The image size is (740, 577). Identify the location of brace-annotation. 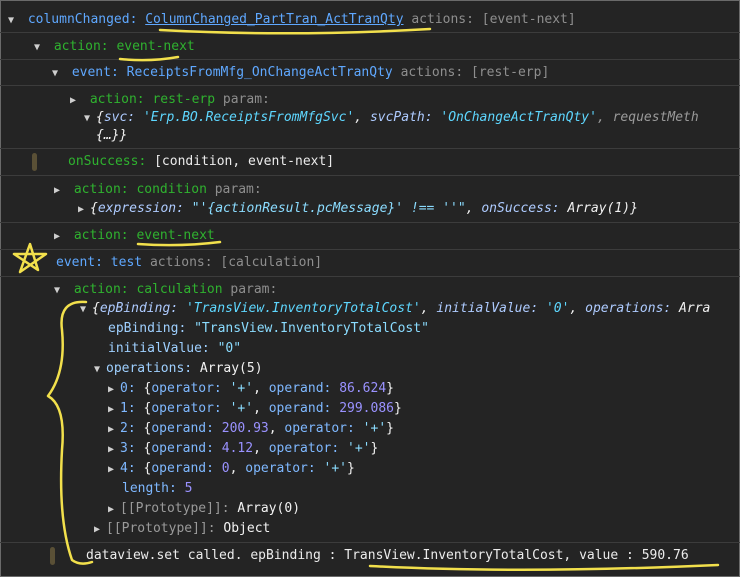
(70, 432).